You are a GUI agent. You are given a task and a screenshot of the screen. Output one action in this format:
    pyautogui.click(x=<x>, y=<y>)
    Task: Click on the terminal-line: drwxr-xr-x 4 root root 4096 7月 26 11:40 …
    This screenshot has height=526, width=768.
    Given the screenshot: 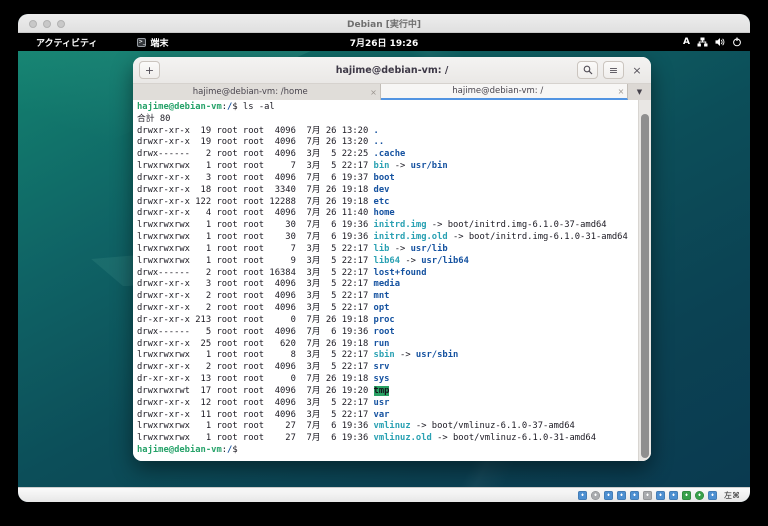 What is the action you would take?
    pyautogui.click(x=266, y=213)
    